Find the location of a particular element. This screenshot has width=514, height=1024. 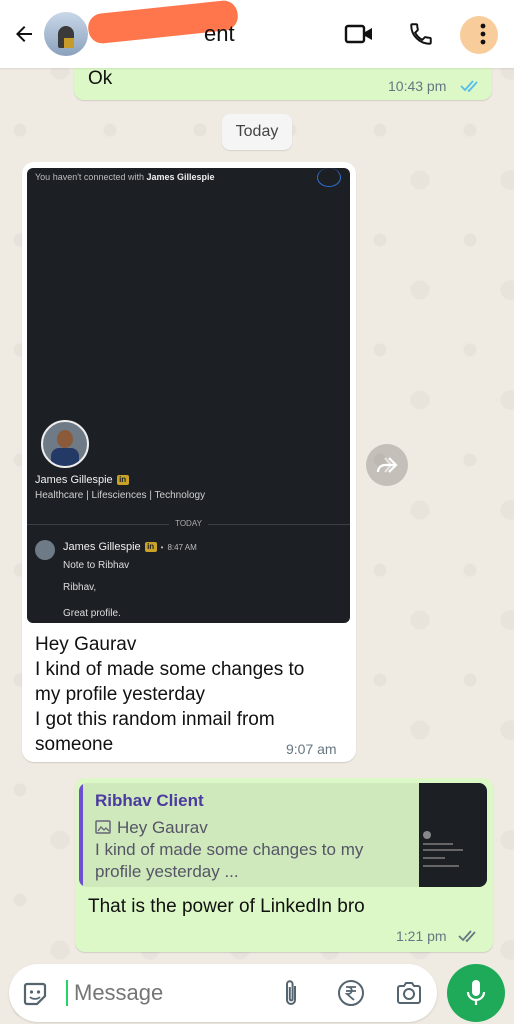

video-call-button is located at coordinates (359, 34).